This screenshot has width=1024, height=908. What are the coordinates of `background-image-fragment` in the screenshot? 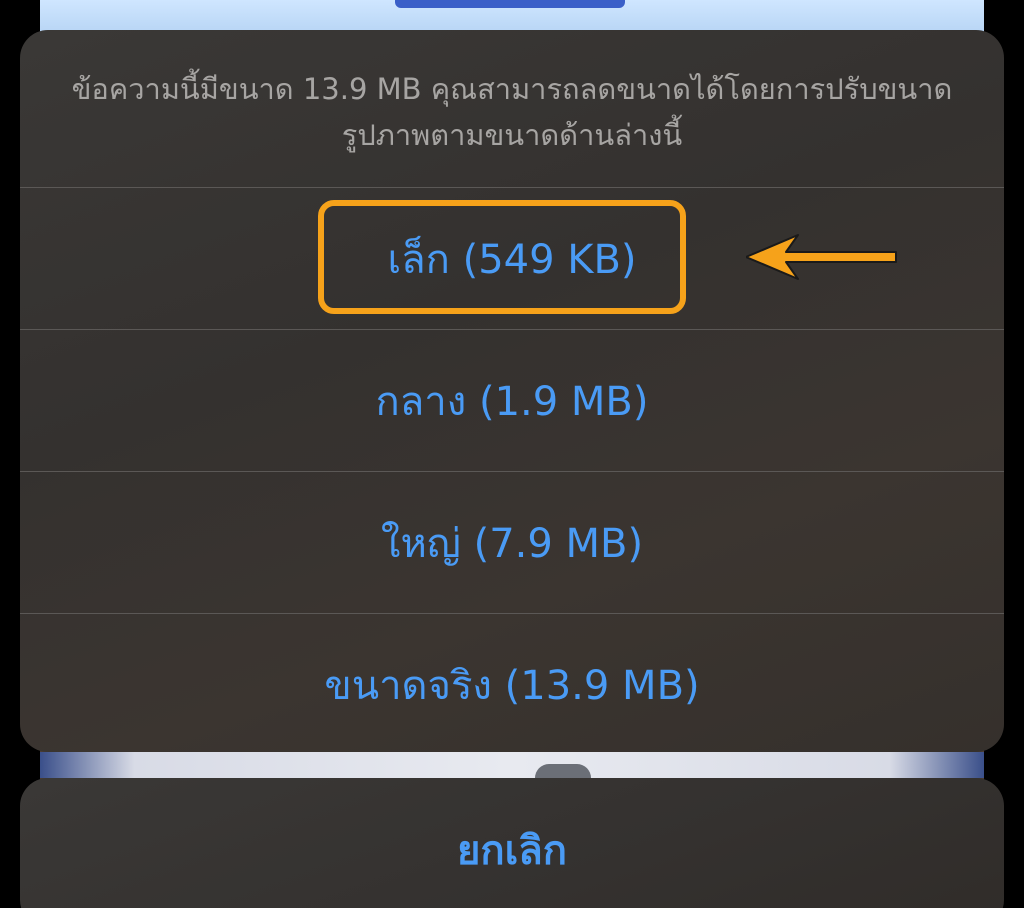 It's located at (563, 771).